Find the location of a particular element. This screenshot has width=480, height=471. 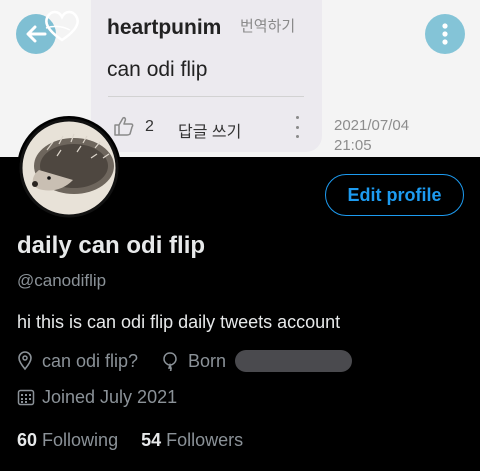

edit-profile-button: Edit profile is located at coordinates (394, 195).